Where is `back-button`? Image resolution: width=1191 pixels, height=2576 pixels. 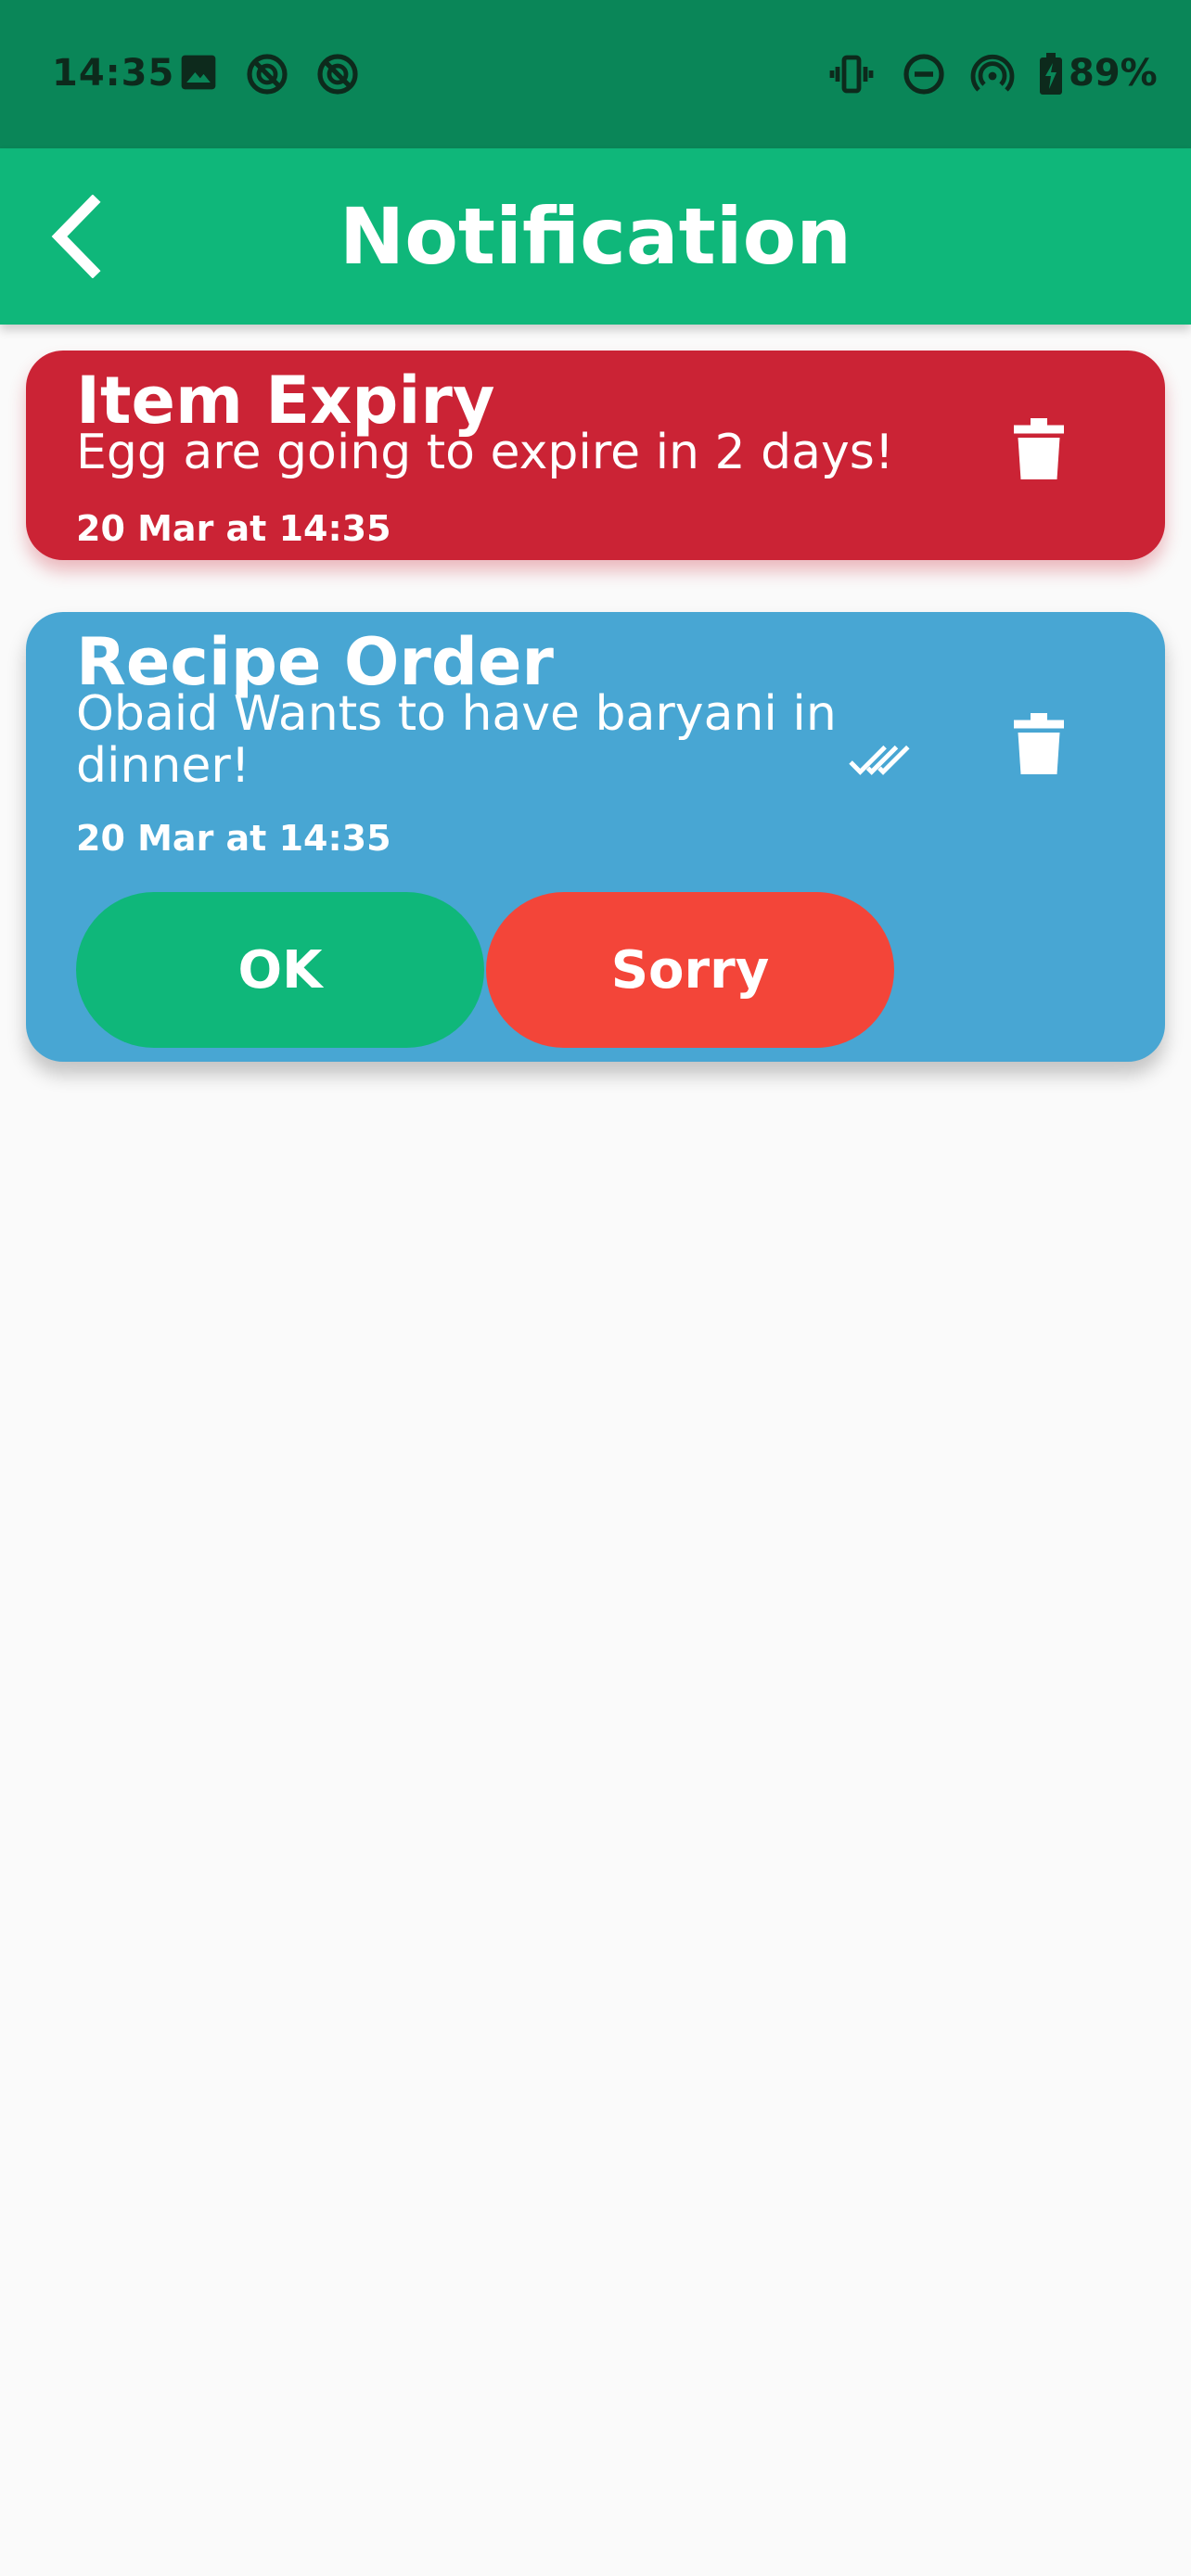 back-button is located at coordinates (79, 236).